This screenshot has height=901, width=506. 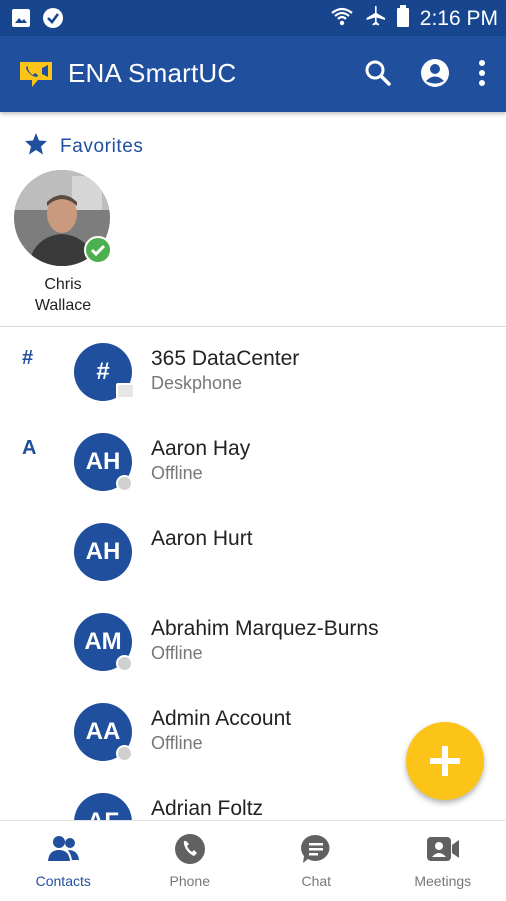 I want to click on tab-contacts: Contacts, so click(x=63, y=861).